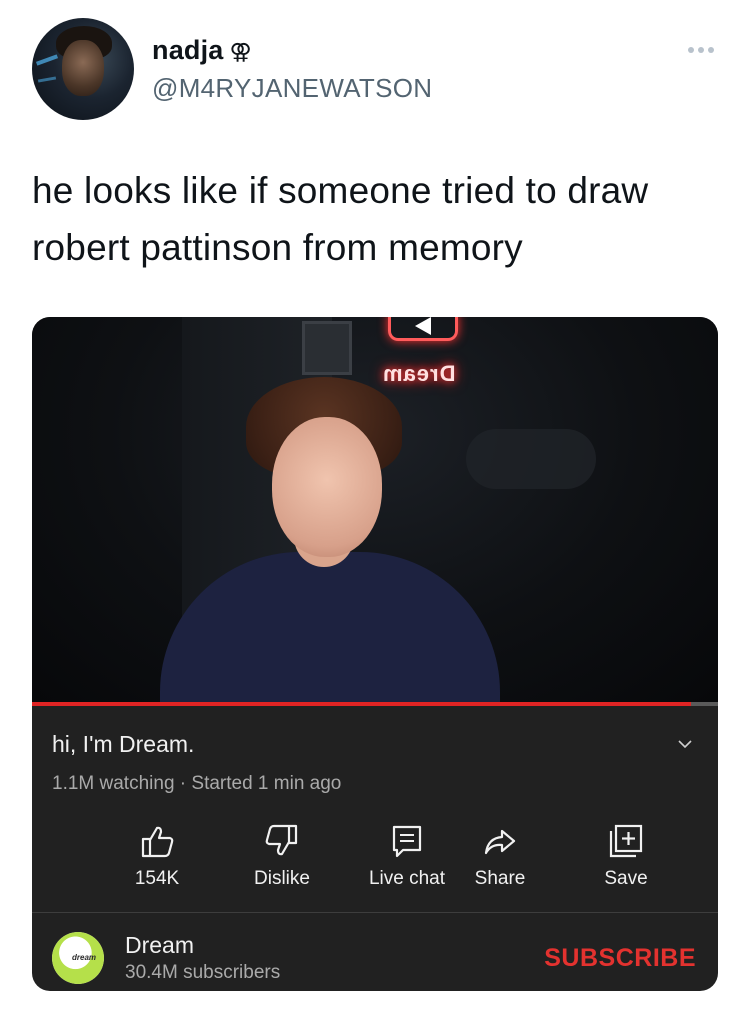 This screenshot has height=1016, width=750. I want to click on video-progress-bar, so click(375, 704).